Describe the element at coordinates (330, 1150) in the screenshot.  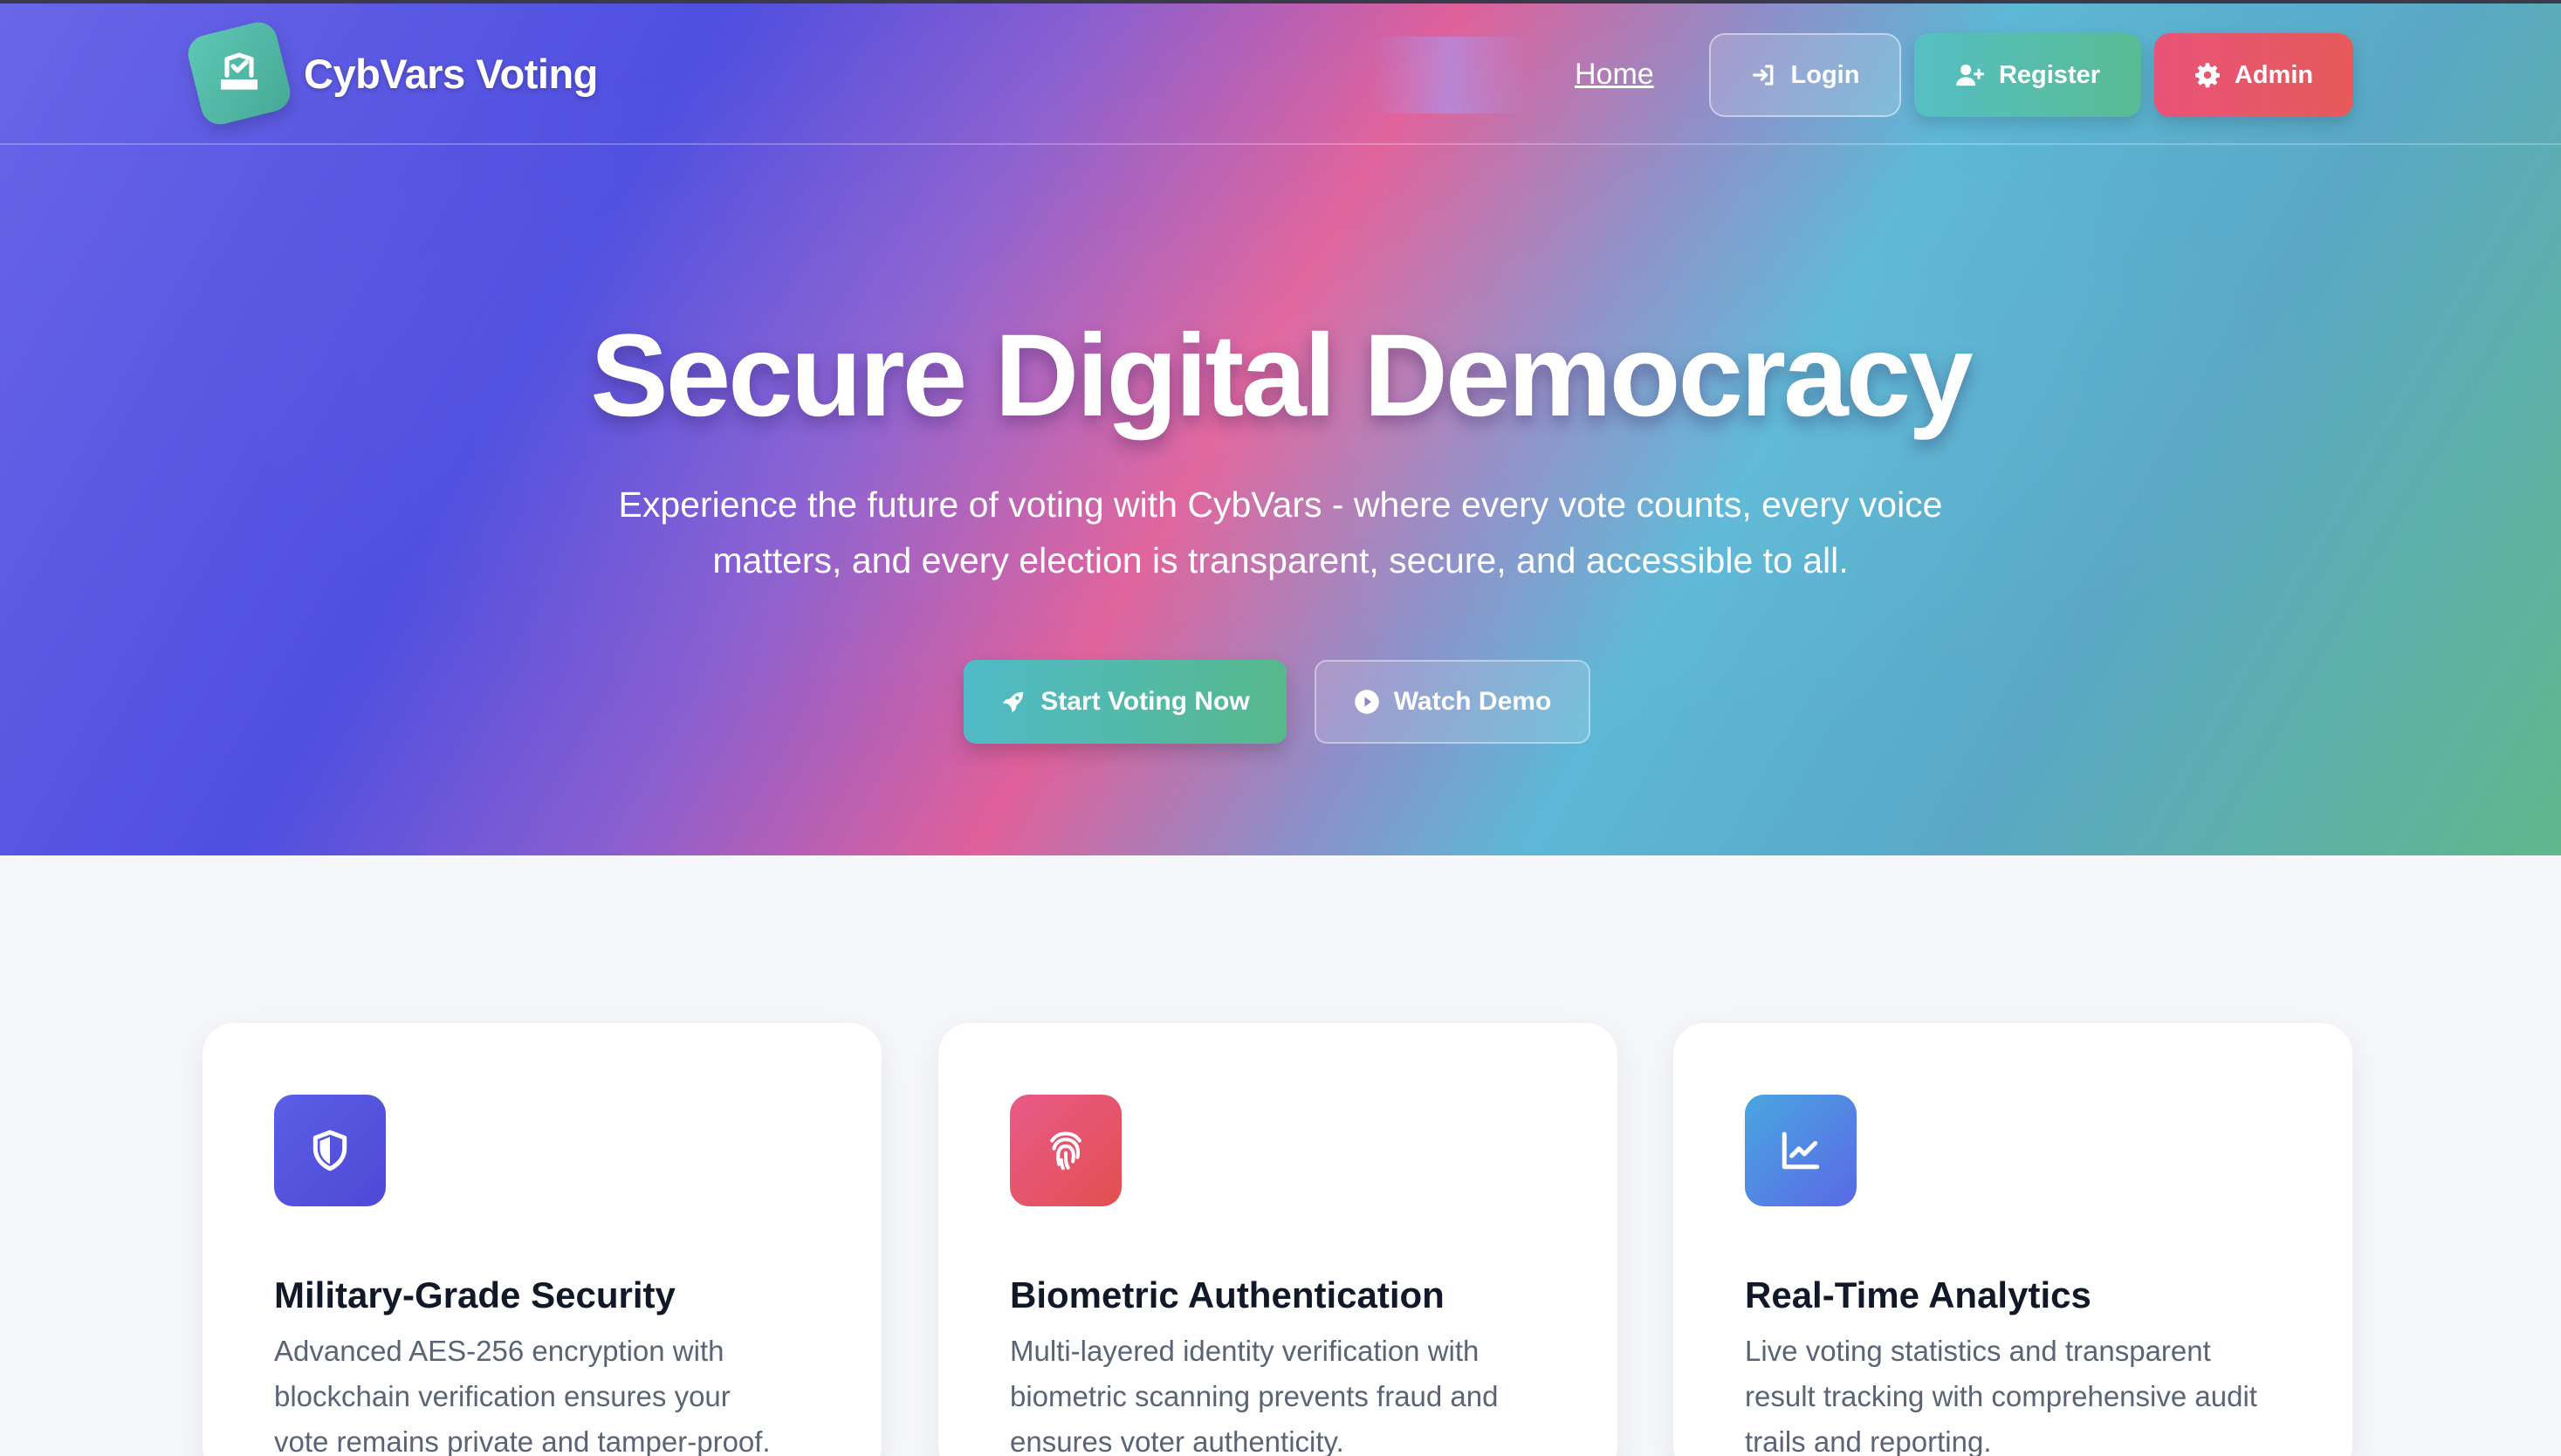
I see `shield-icon` at that location.